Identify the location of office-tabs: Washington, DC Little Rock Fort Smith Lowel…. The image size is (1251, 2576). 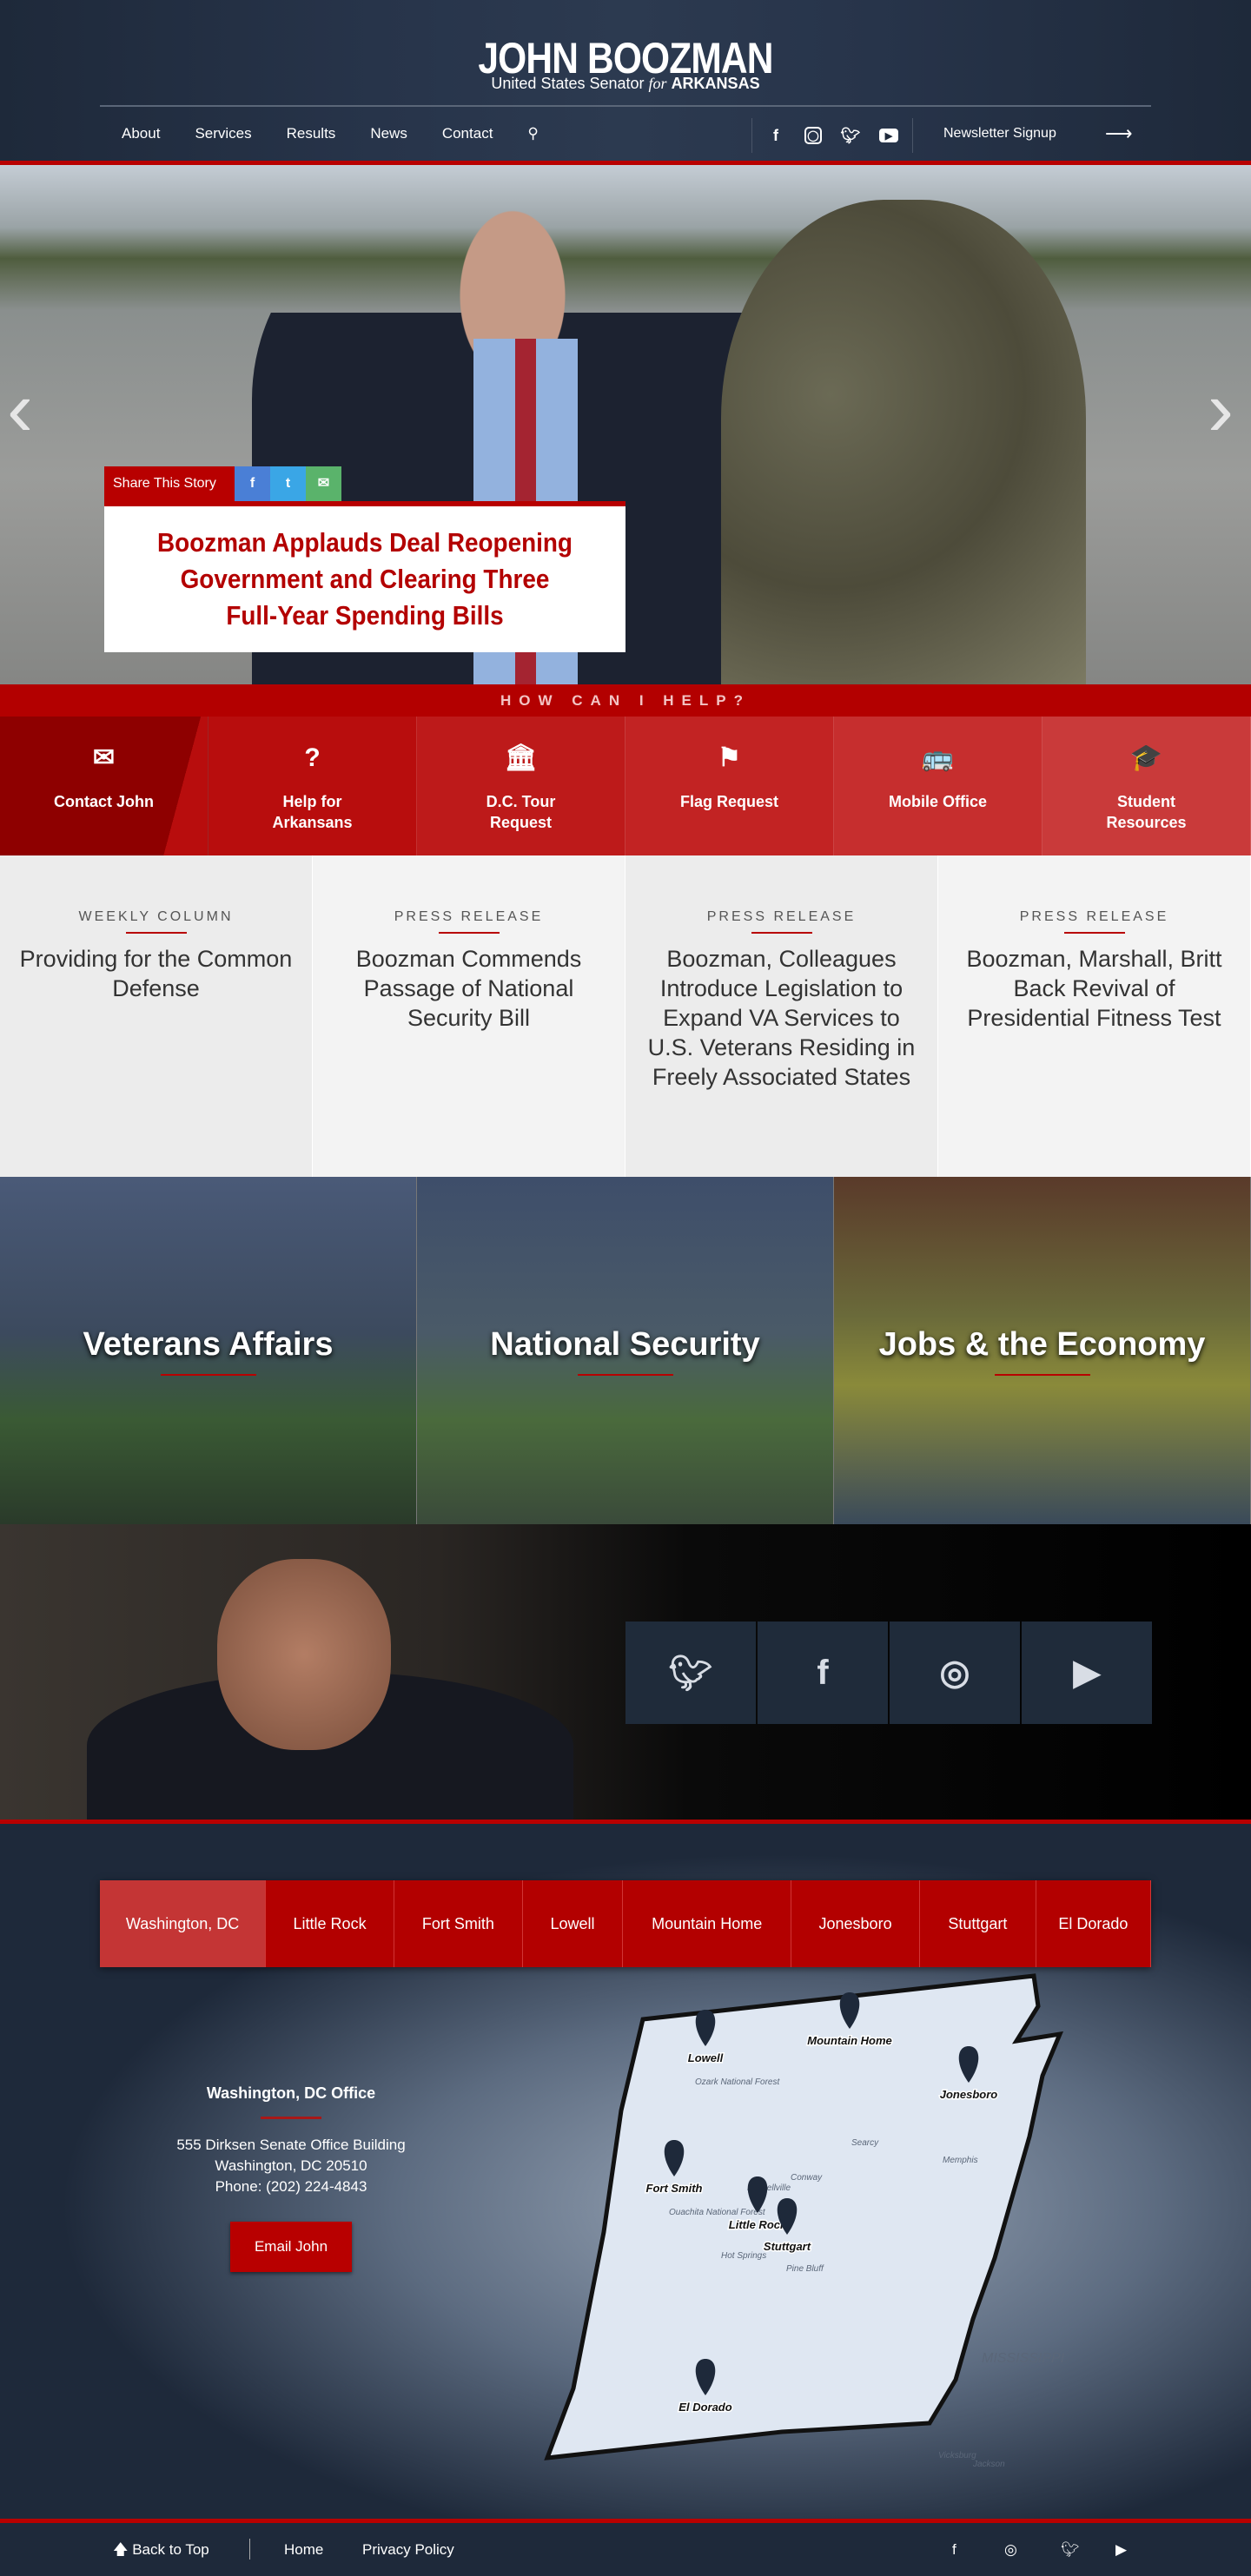
(625, 1924).